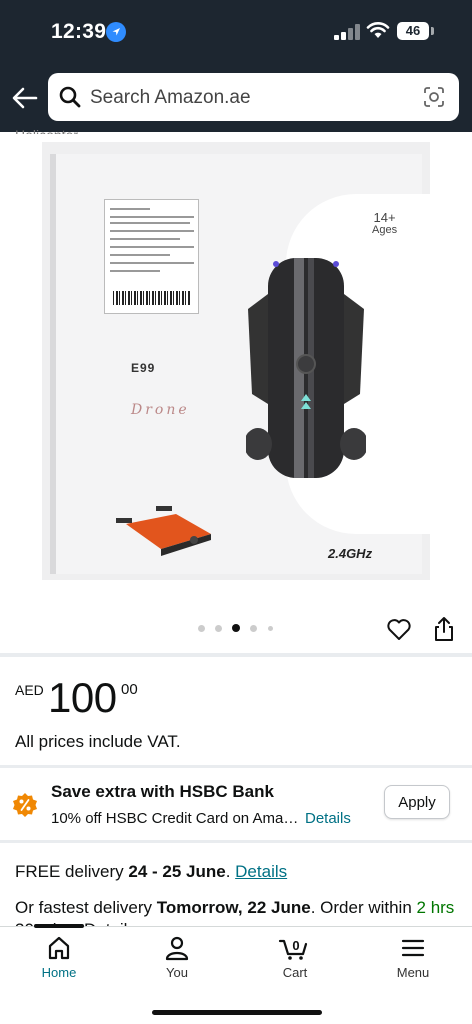 The width and height of the screenshot is (472, 1024). I want to click on carousel-dot-active, so click(236, 628).